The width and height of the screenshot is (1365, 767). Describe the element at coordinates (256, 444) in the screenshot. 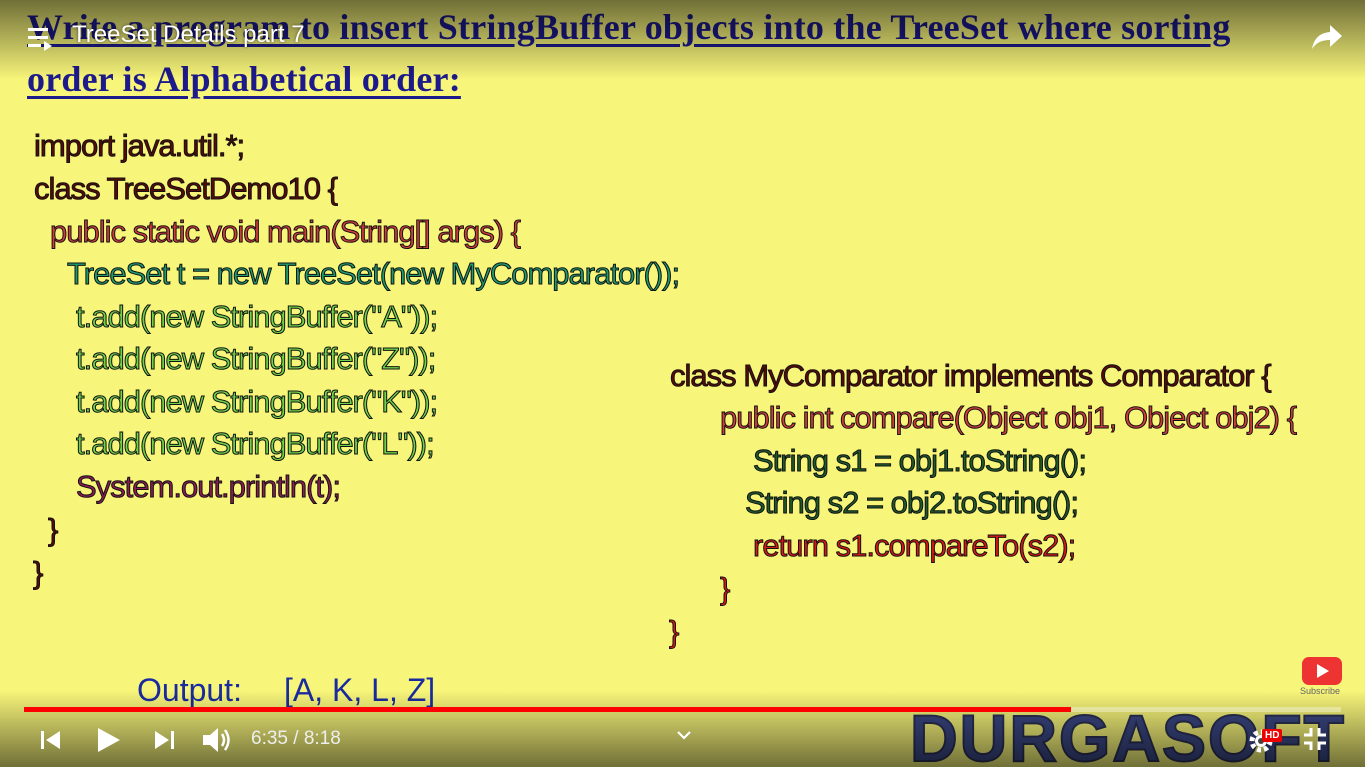

I see `code-line-add-l: t.add(new StringBuffer("L"));` at that location.